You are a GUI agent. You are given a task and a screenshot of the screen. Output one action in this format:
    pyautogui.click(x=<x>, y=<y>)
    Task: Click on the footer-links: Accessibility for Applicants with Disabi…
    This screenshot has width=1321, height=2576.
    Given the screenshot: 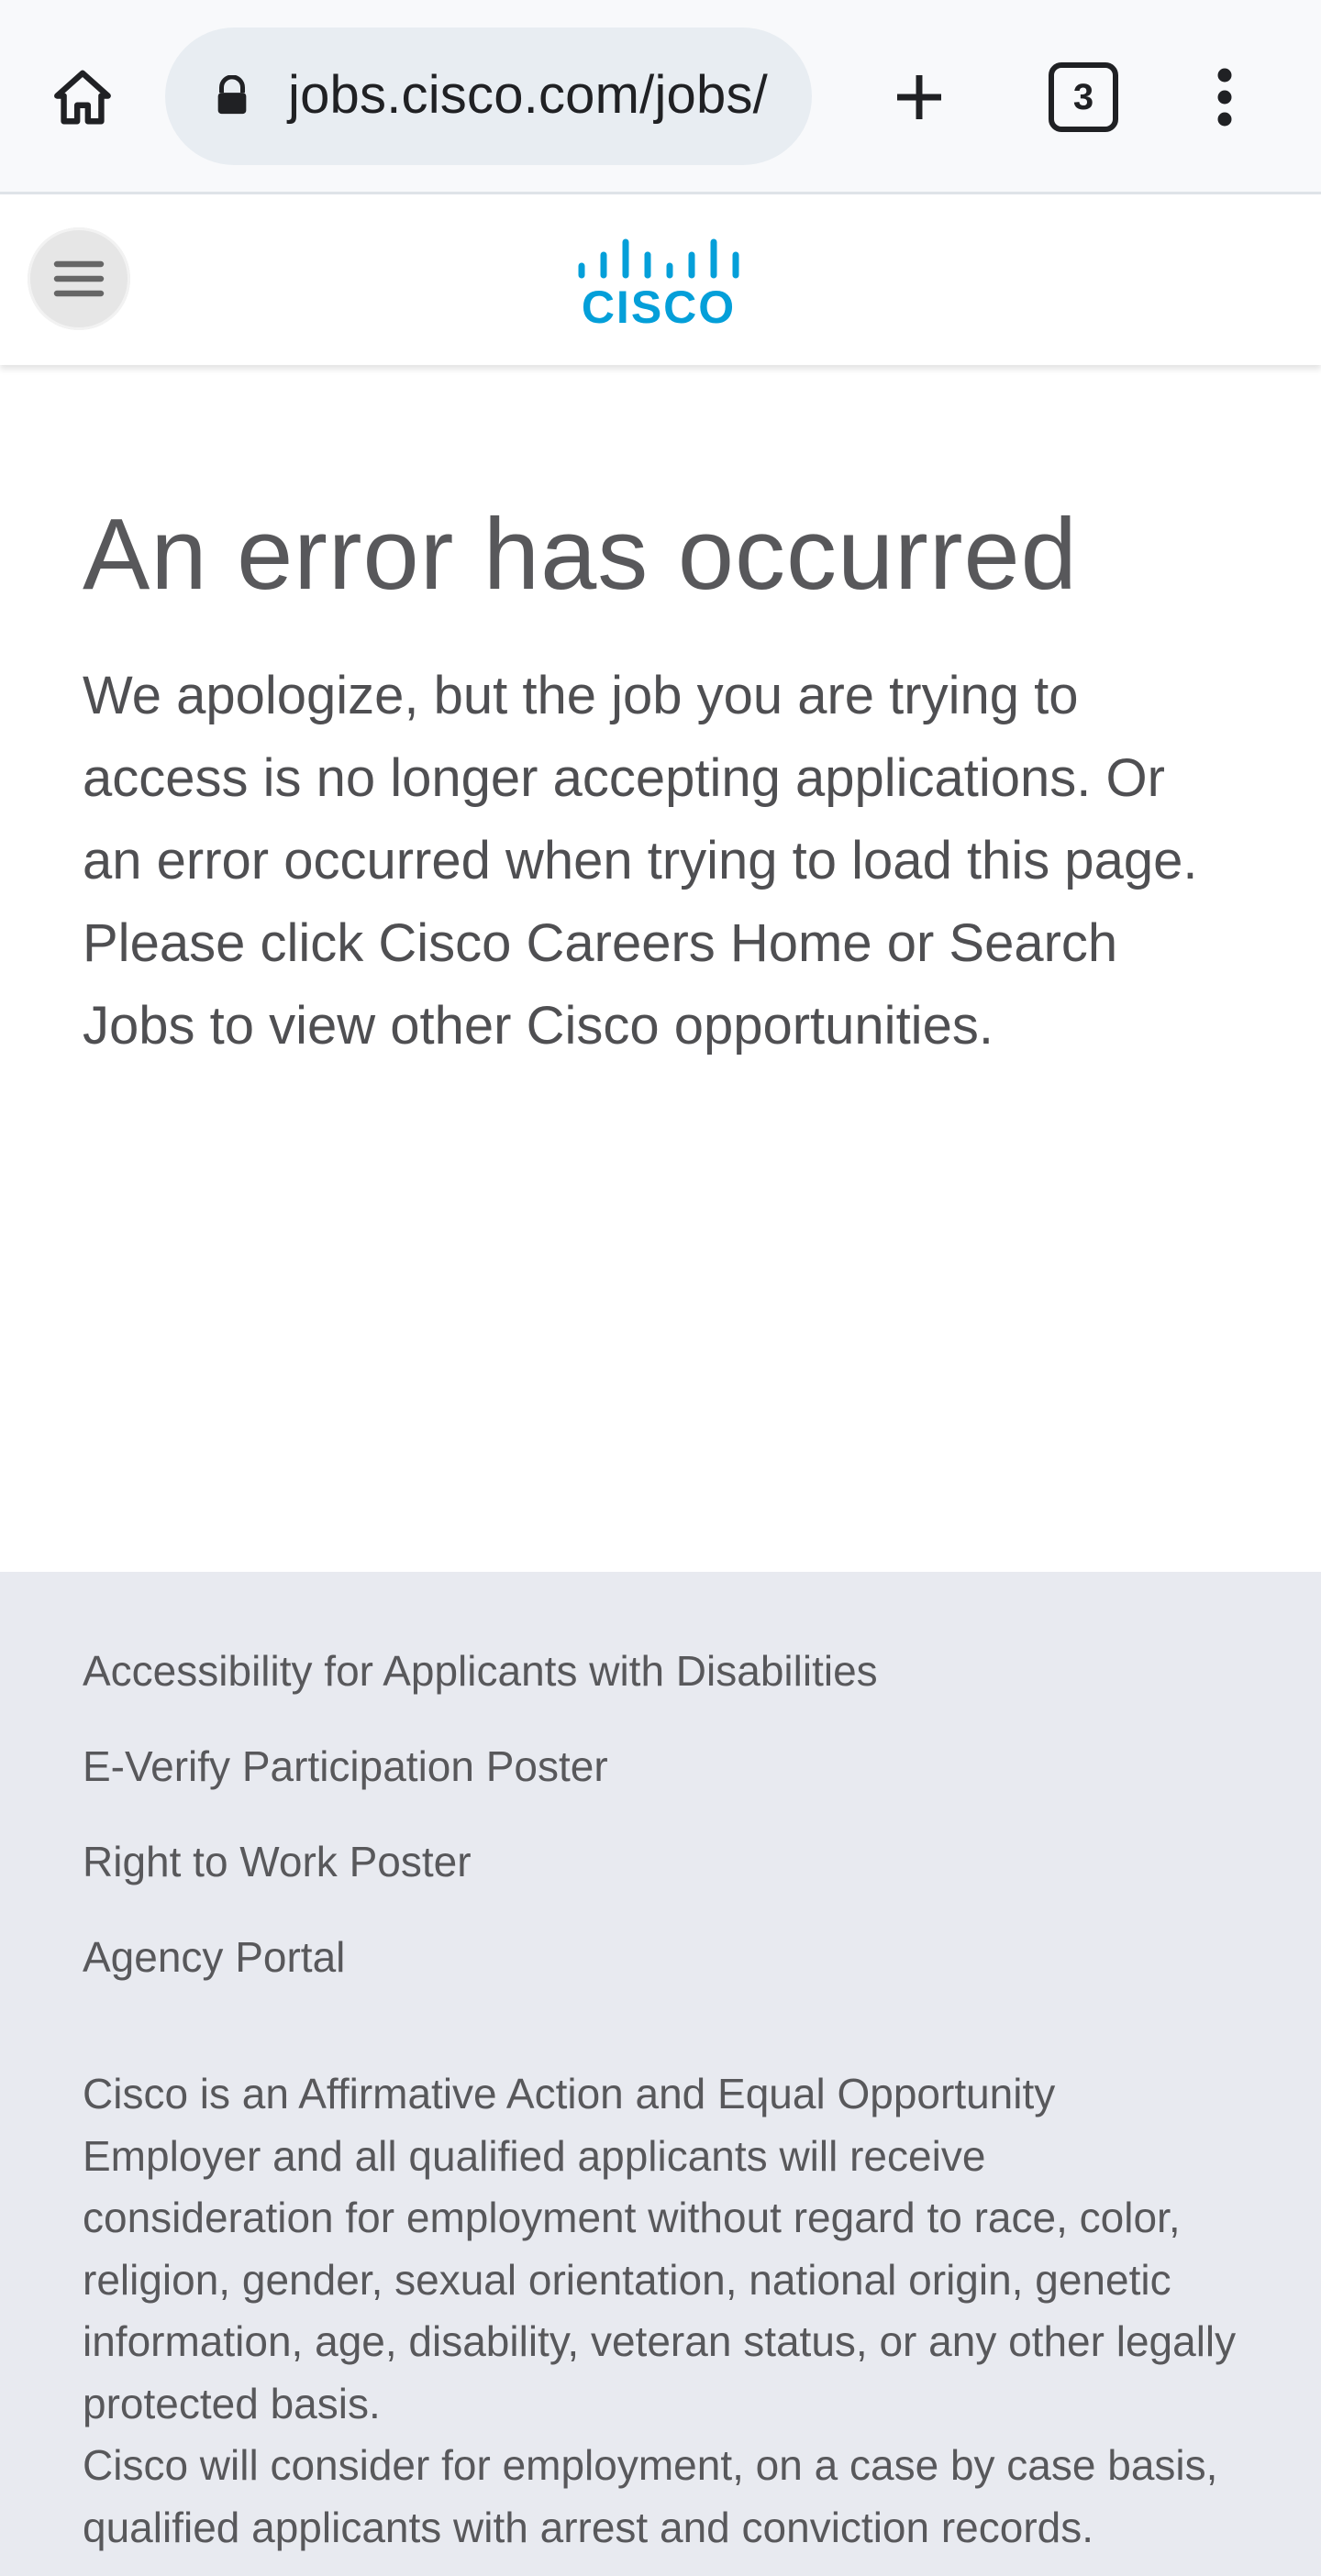 What is the action you would take?
    pyautogui.click(x=480, y=1836)
    